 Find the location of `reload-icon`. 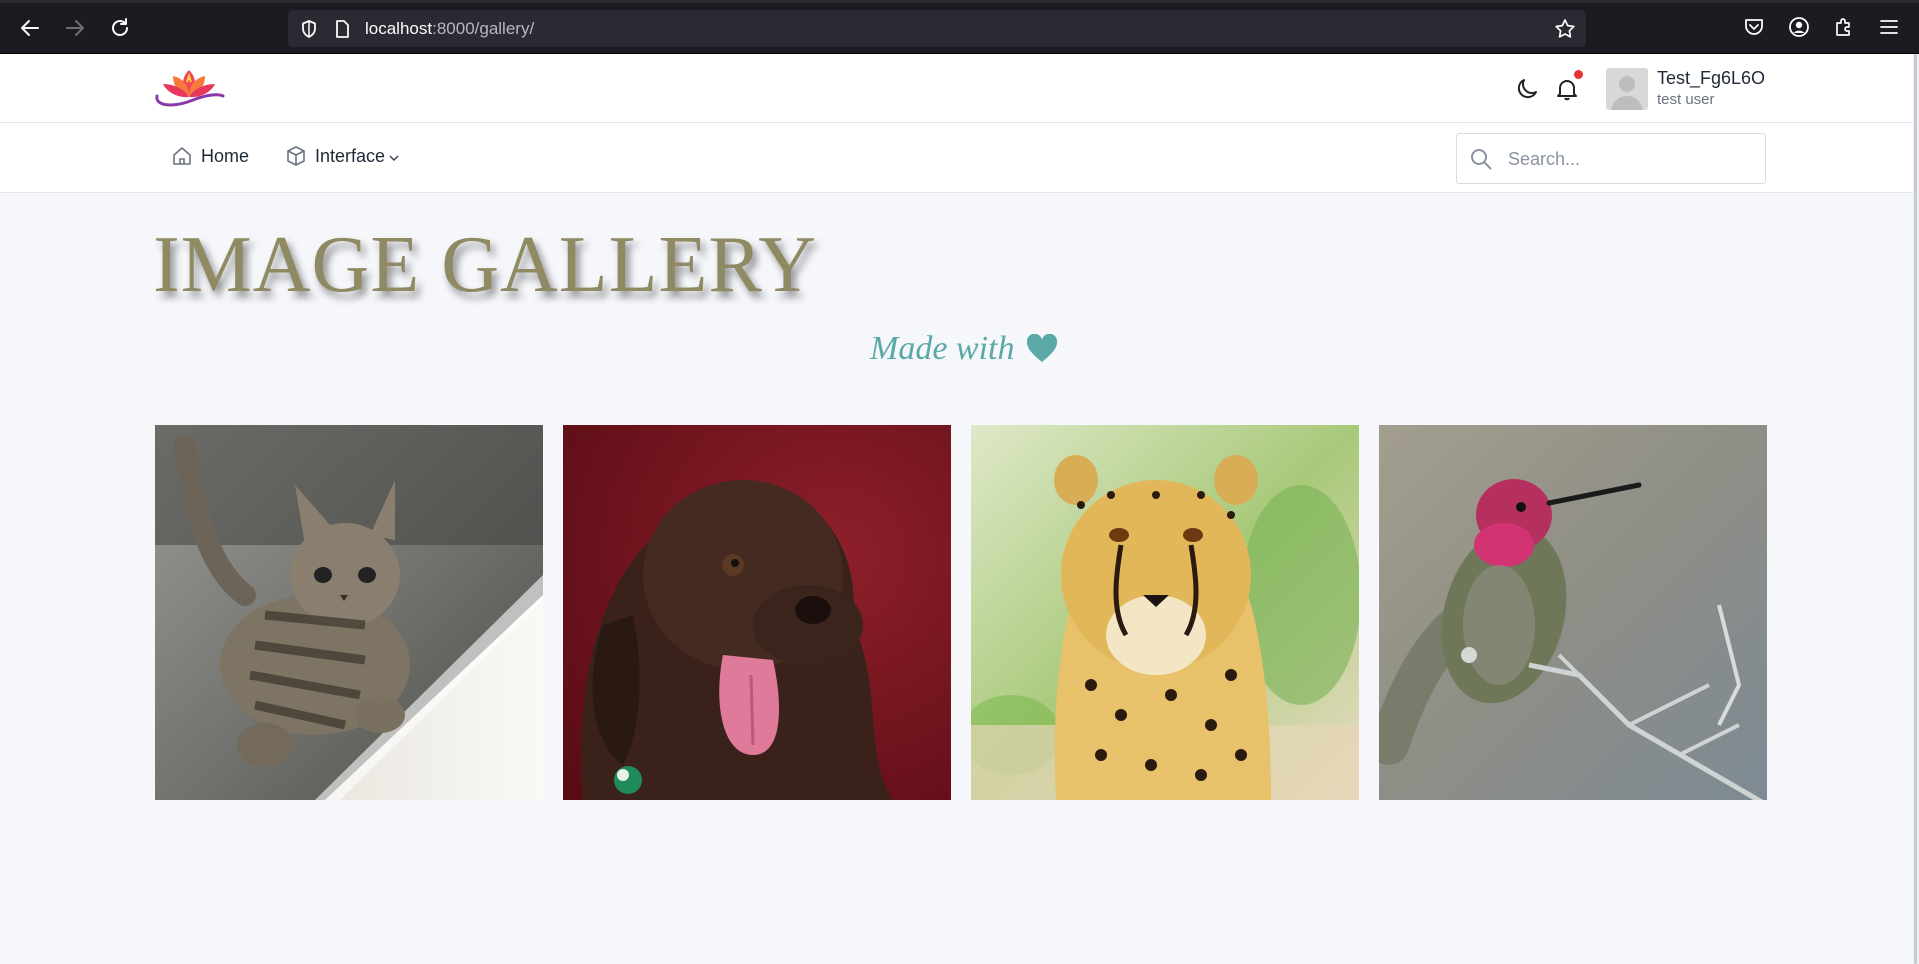

reload-icon is located at coordinates (120, 27).